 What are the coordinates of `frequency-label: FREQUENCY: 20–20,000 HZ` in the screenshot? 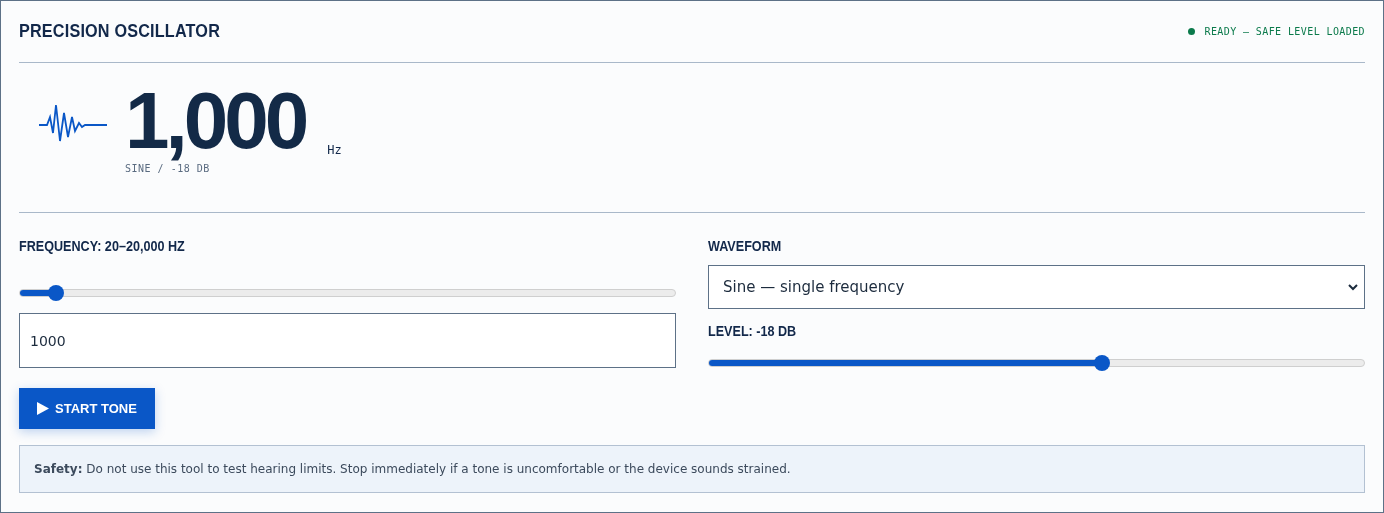 It's located at (102, 246).